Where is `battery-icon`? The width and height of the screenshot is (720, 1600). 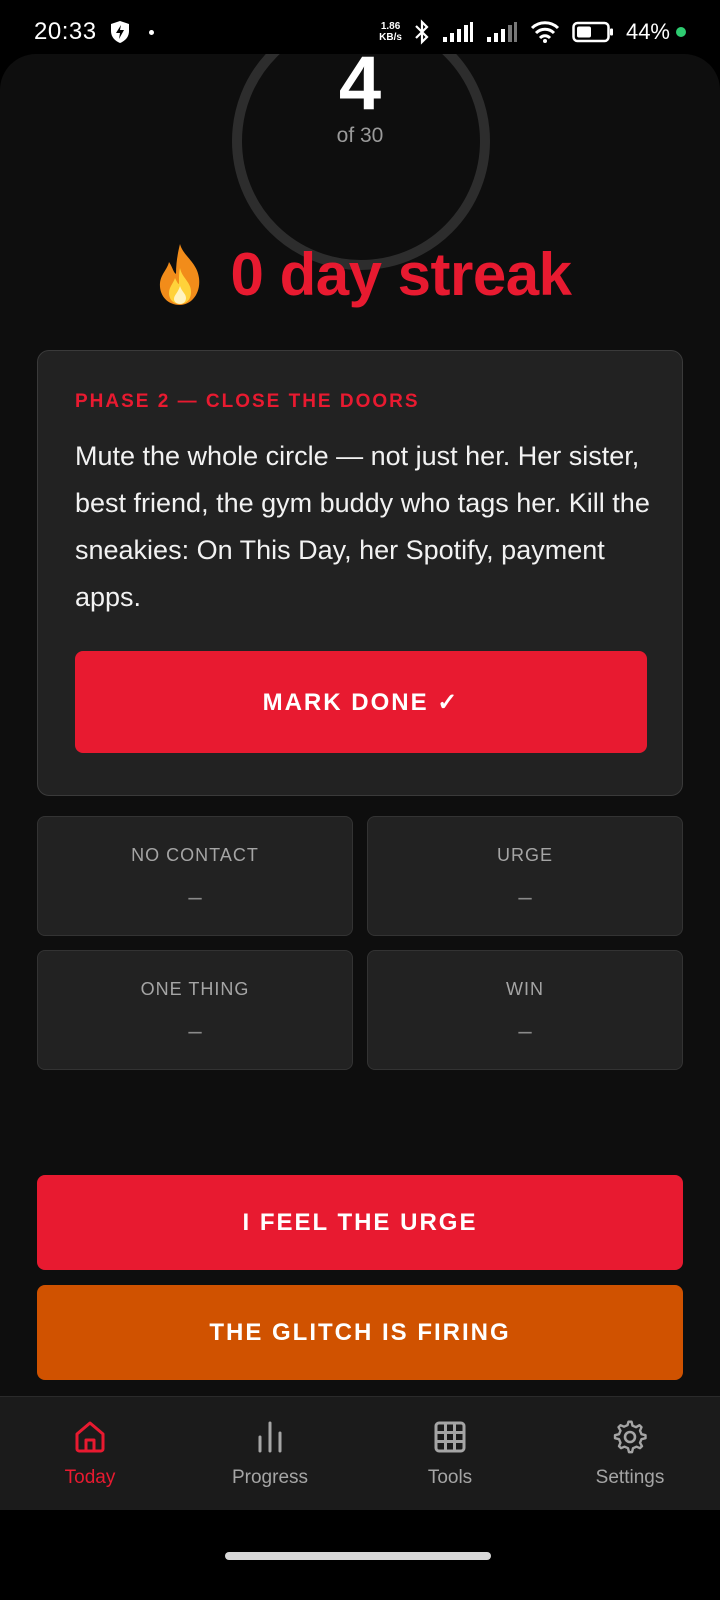
battery-icon is located at coordinates (592, 32).